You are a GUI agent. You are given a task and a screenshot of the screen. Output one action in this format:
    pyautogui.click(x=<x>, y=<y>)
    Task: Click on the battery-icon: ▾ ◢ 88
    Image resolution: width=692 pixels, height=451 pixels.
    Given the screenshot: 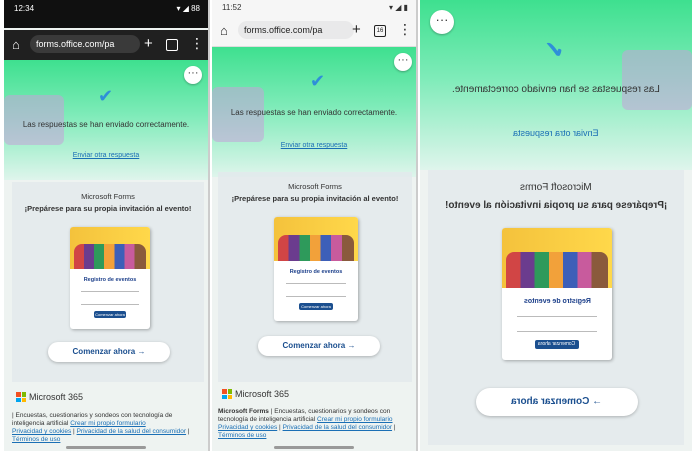 What is the action you would take?
    pyautogui.click(x=188, y=8)
    